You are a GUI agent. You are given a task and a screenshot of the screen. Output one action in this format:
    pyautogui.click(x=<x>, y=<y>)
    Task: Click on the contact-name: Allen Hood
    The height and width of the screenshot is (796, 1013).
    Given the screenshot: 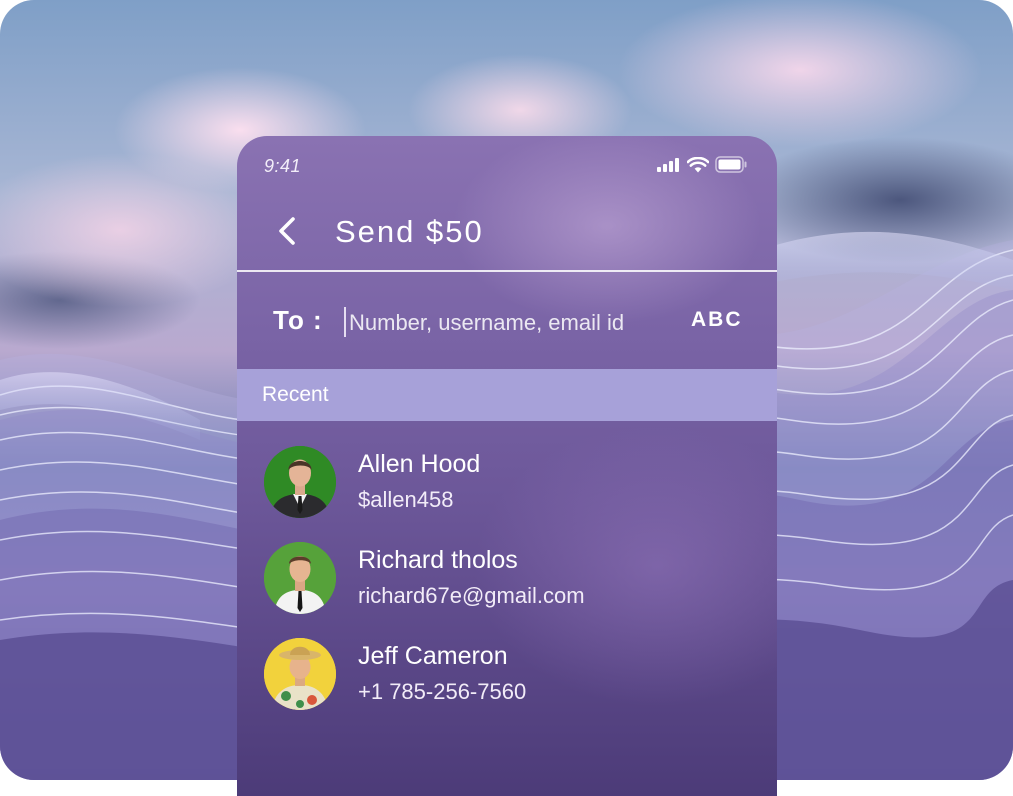 What is the action you would take?
    pyautogui.click(x=419, y=464)
    